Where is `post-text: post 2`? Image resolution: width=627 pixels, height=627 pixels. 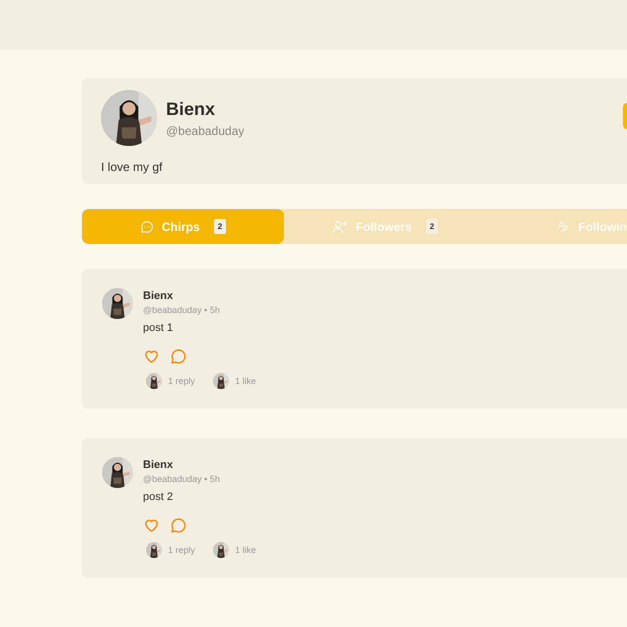 post-text: post 2 is located at coordinates (158, 497).